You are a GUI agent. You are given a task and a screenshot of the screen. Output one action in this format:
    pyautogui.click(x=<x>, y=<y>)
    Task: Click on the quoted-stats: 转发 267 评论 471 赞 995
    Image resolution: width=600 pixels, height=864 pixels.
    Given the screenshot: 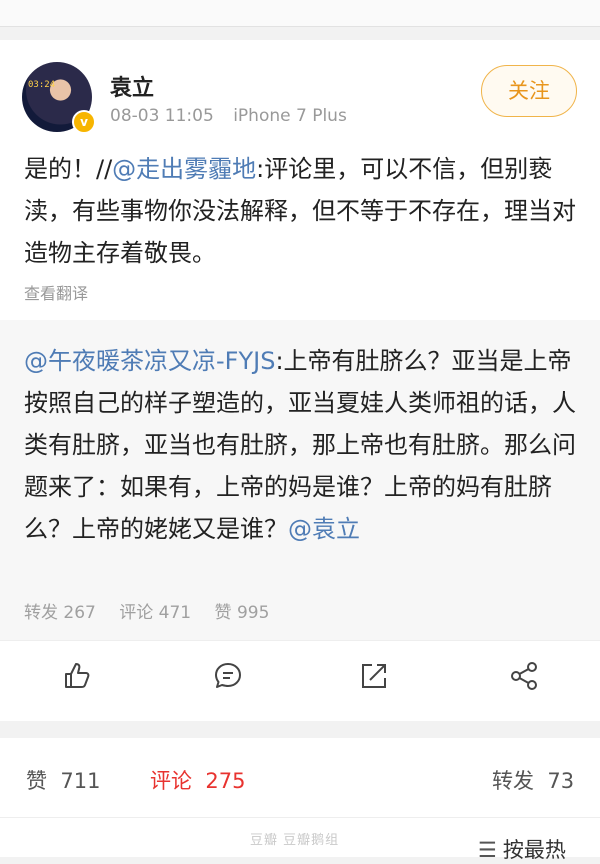 What is the action you would take?
    pyautogui.click(x=155, y=610)
    